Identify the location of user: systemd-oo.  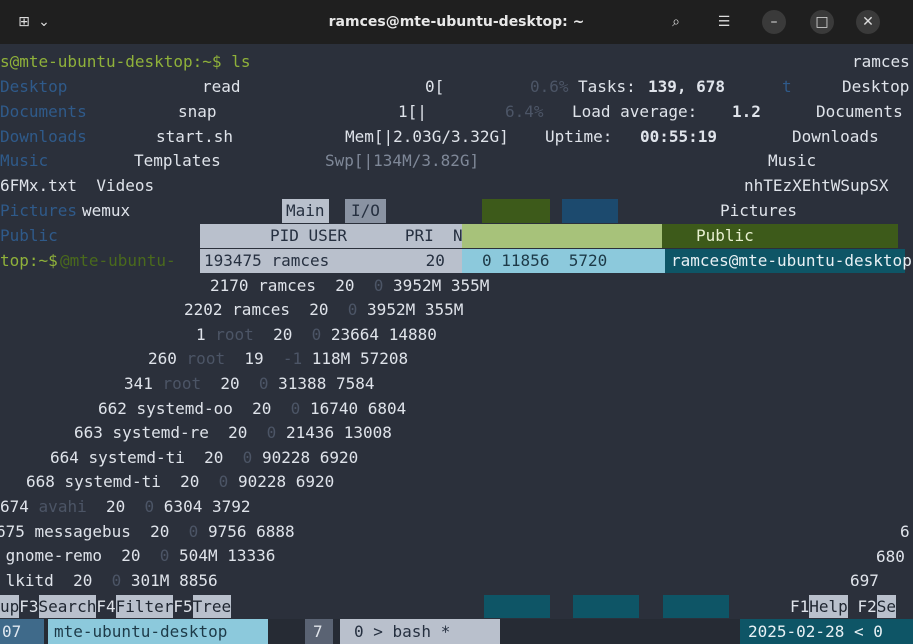
(184, 408).